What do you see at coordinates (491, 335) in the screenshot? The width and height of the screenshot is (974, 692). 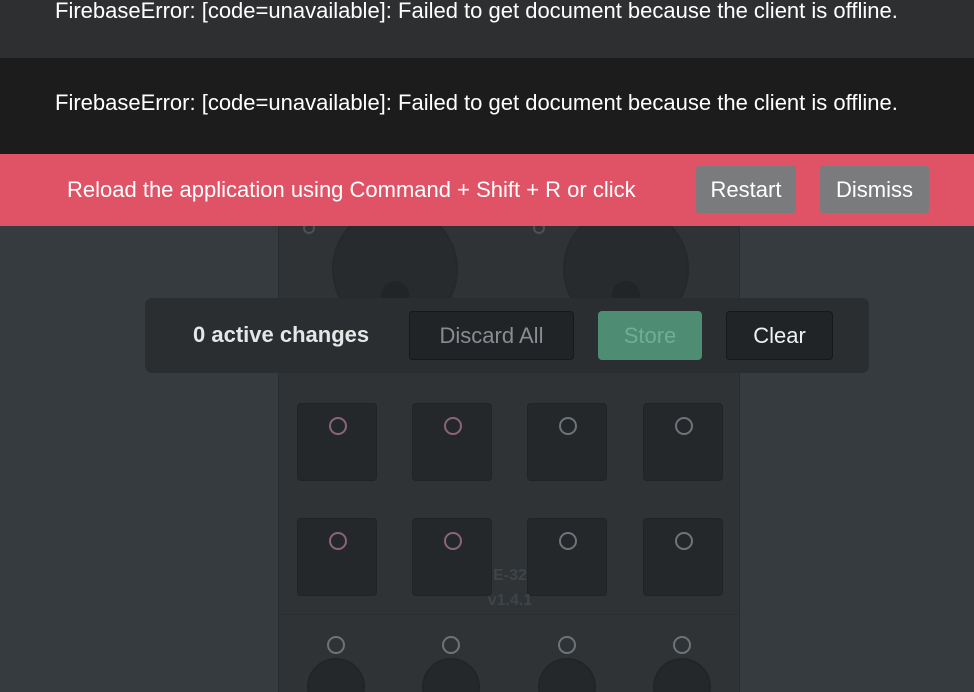 I see `discard-all-button: Discard All` at bounding box center [491, 335].